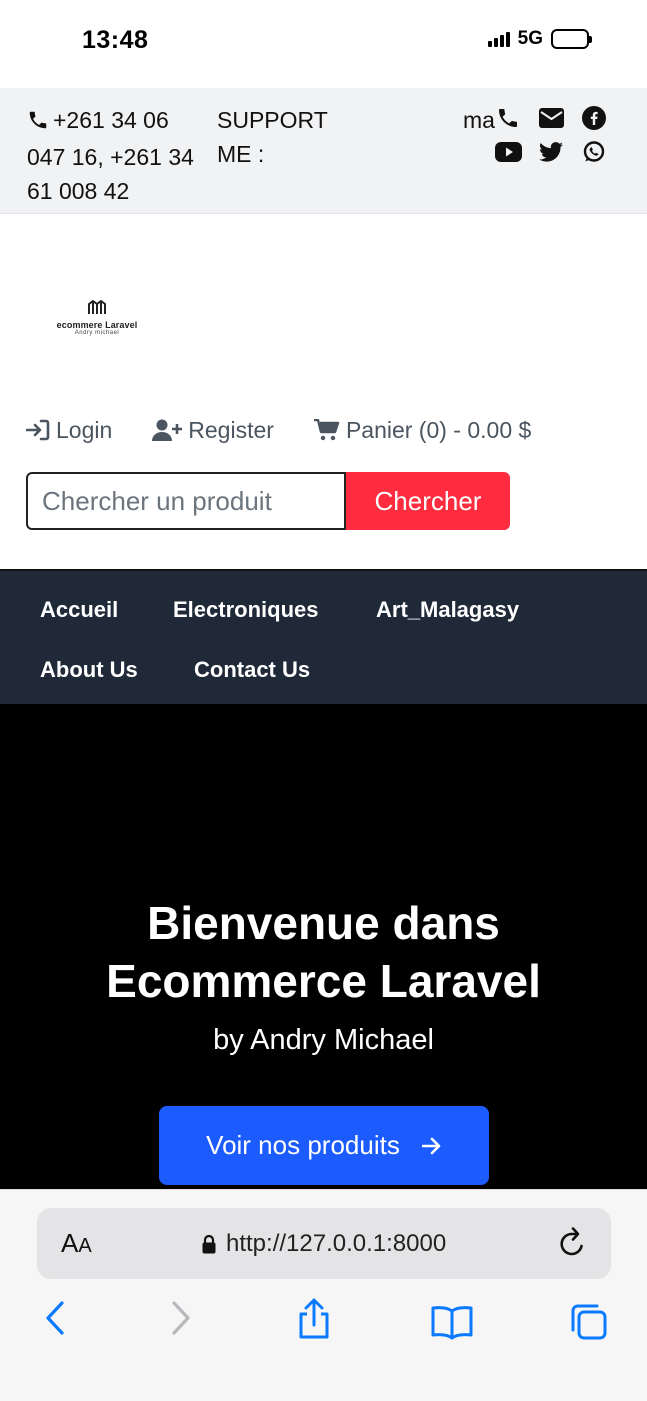 The width and height of the screenshot is (647, 1401). What do you see at coordinates (181, 1318) in the screenshot?
I see `forward-icon` at bounding box center [181, 1318].